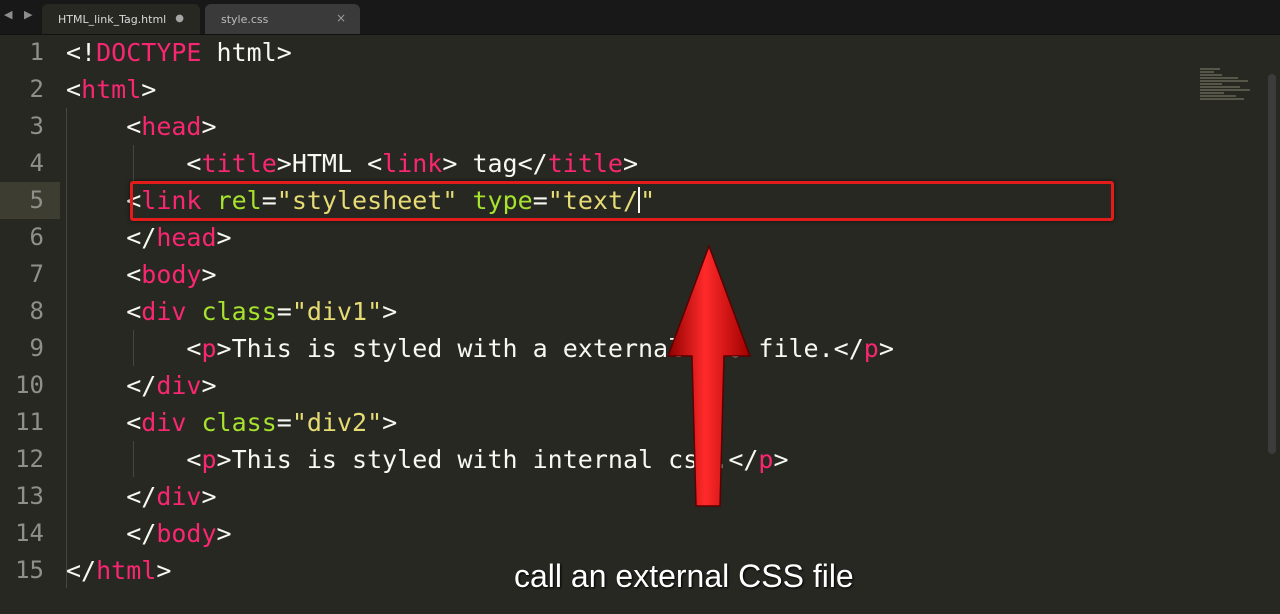 The height and width of the screenshot is (614, 1280). Describe the element at coordinates (284, 422) in the screenshot. I see `code-token: =` at that location.